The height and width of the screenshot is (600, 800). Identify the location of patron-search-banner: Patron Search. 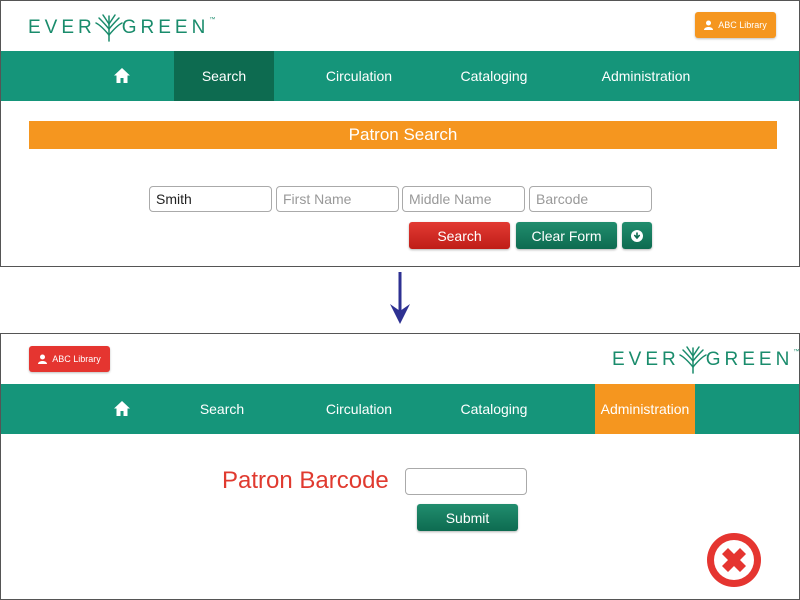
(403, 135).